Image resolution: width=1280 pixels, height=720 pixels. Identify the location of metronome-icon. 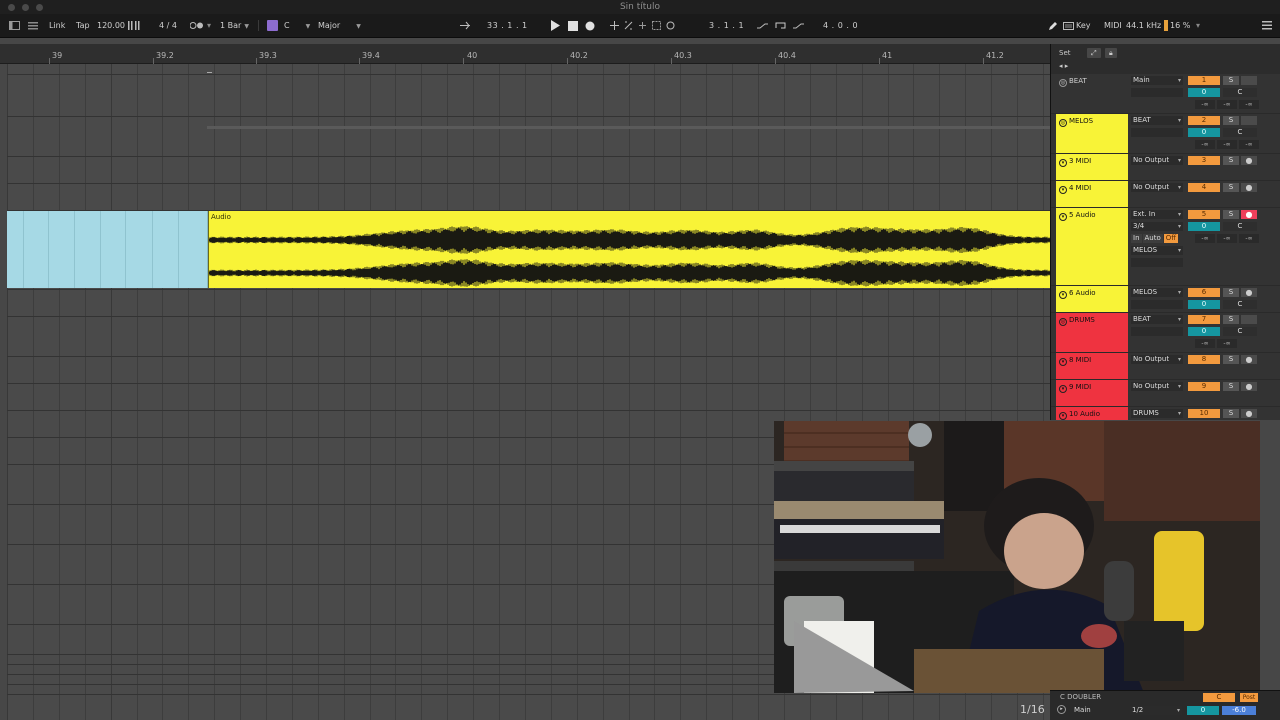
(196, 25).